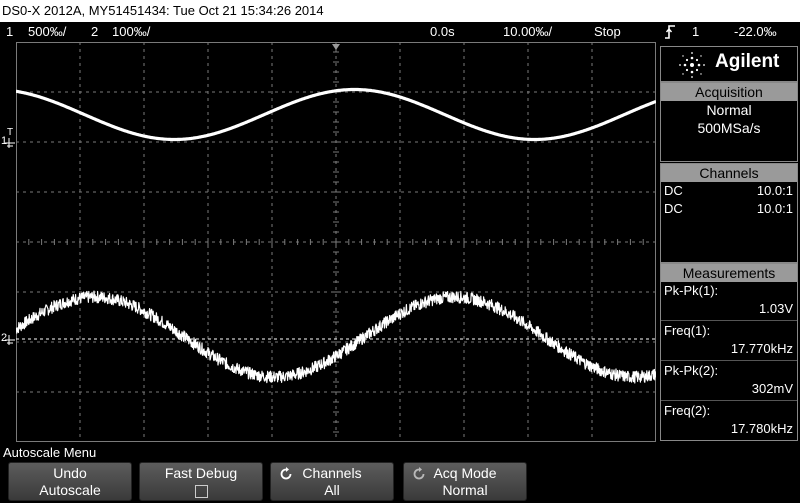 The image size is (800, 503). Describe the element at coordinates (70, 490) in the screenshot. I see `softkey-sublabel: Autoscale` at that location.